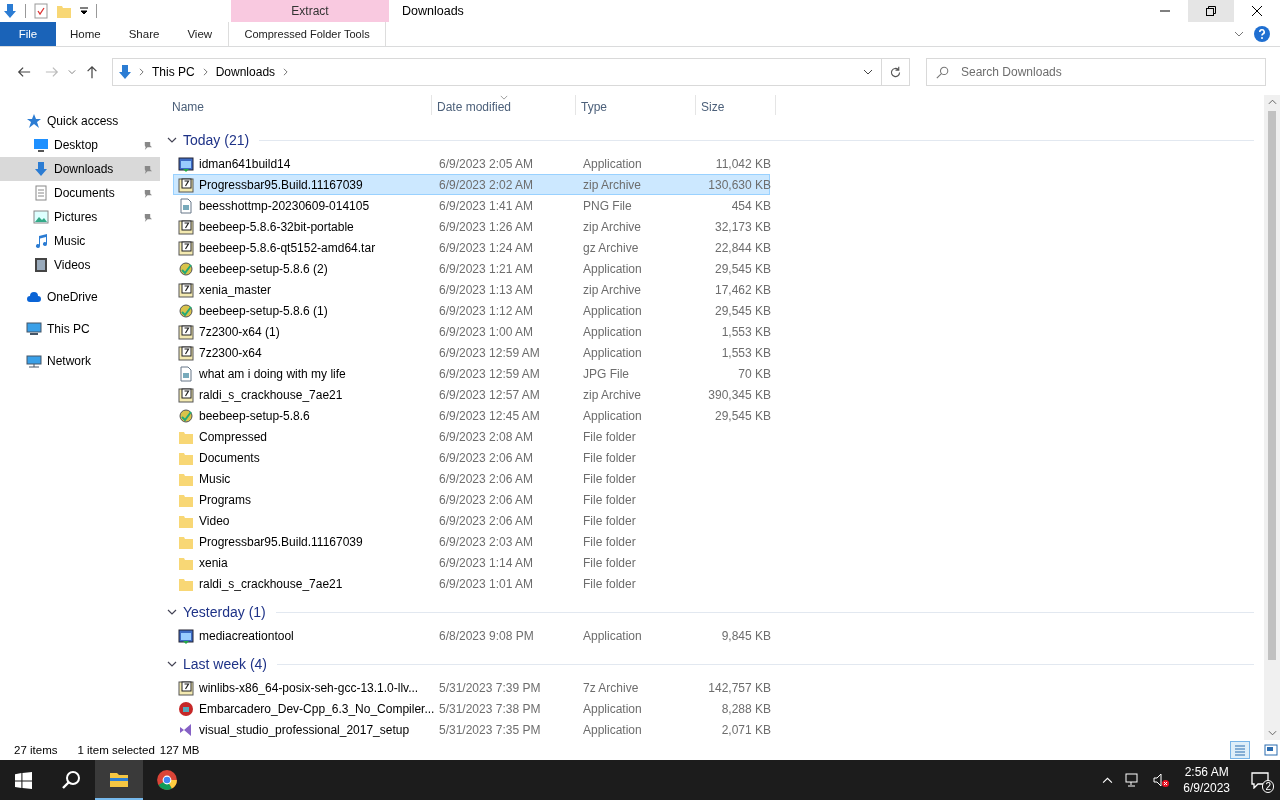 This screenshot has width=1280, height=800. What do you see at coordinates (119, 780) in the screenshot?
I see `folder-taskbar-button` at bounding box center [119, 780].